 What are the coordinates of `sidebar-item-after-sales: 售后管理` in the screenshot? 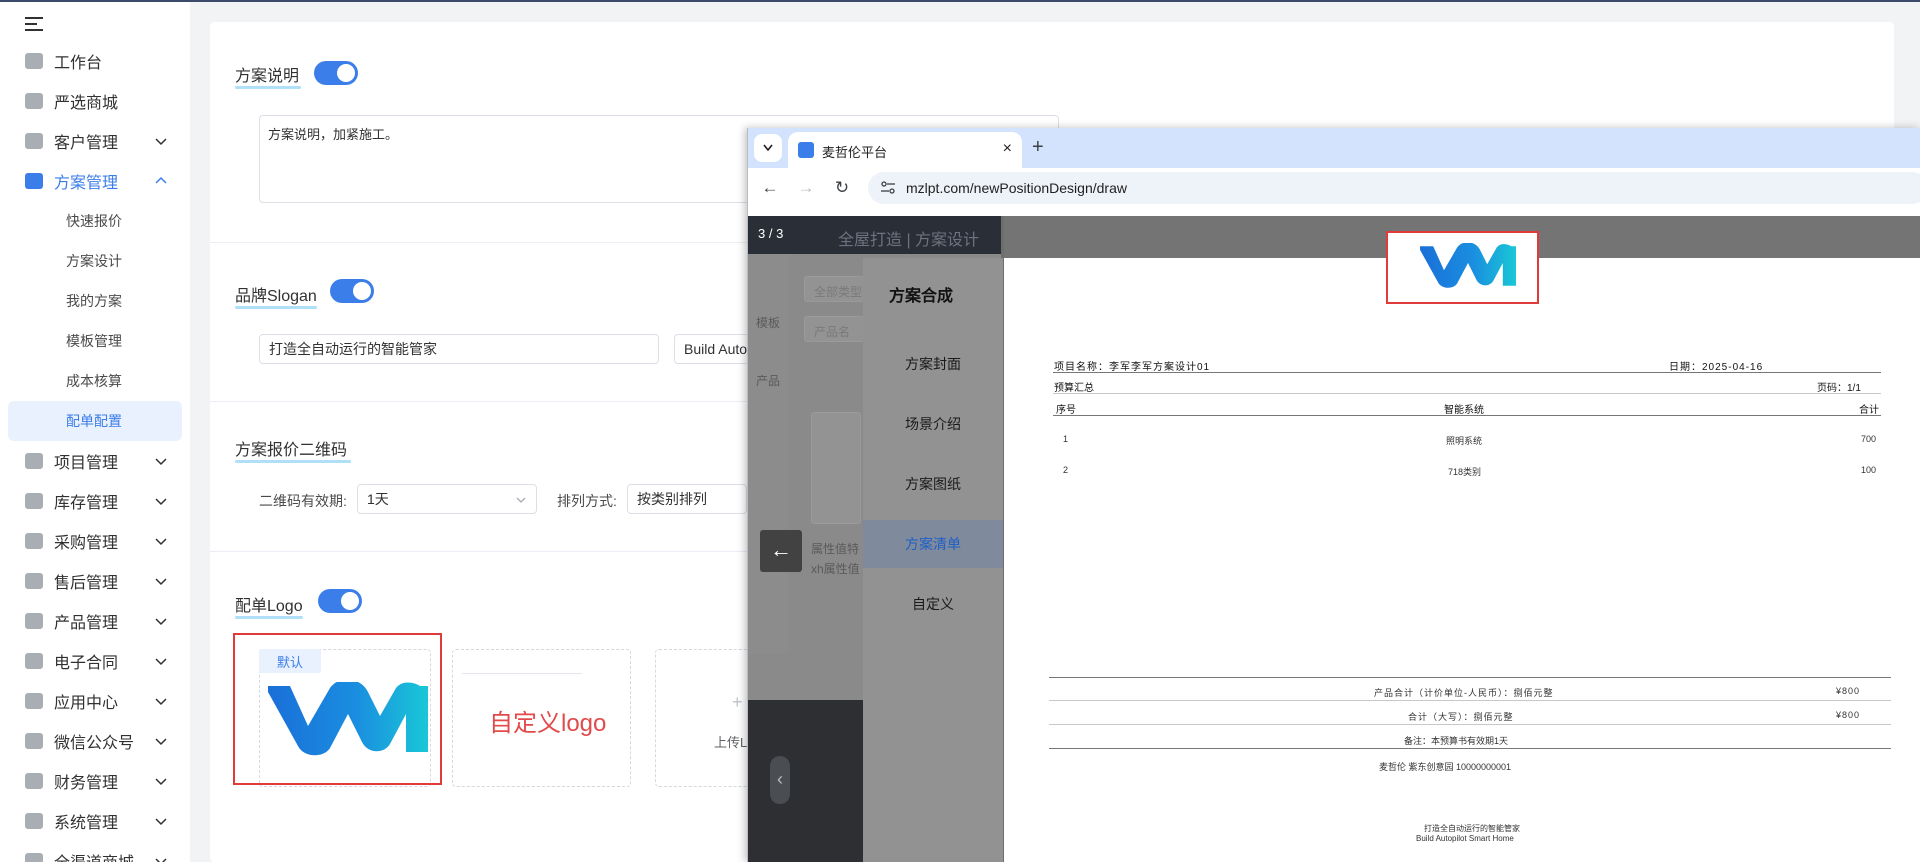 It's located at (95, 581).